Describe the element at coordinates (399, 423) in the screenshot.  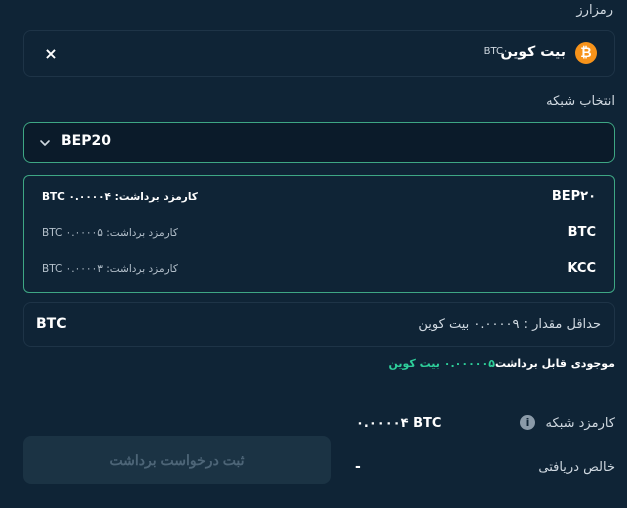
I see `network-fee-value: ۰.۰۰۰۰۴ BTC` at that location.